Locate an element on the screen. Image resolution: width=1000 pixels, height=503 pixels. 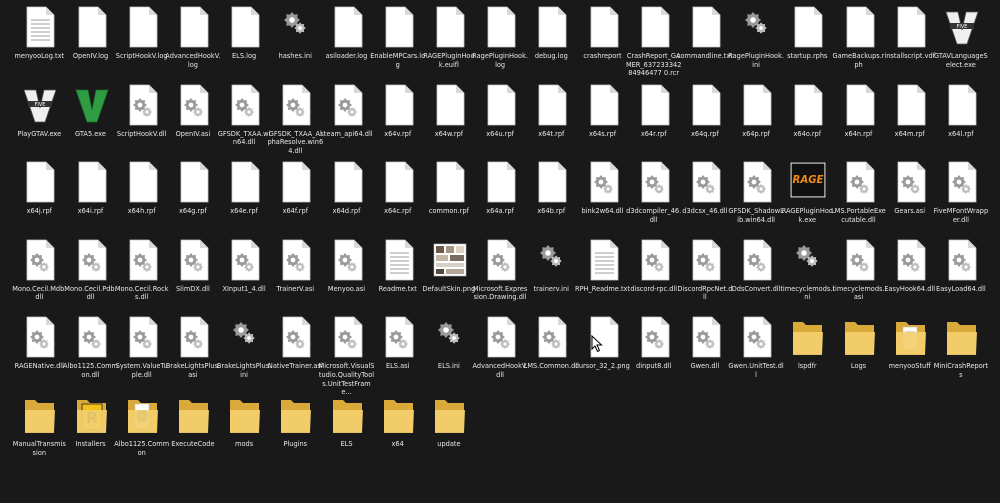
file-item-ddsconvert-dll: DdsConvert.dll is located at coordinates (757, 279).